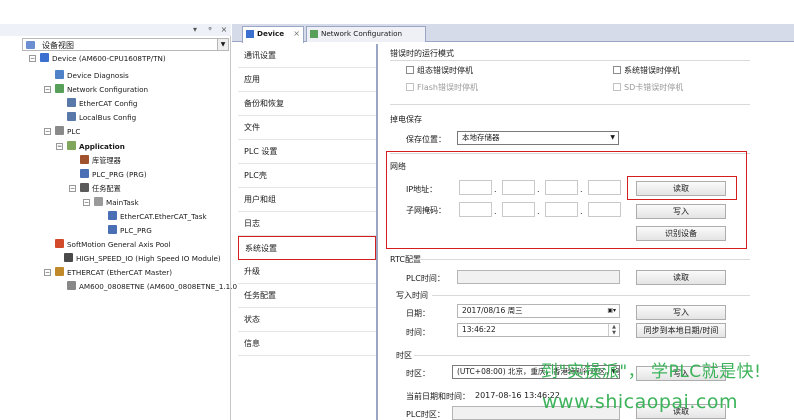 The width and height of the screenshot is (794, 420). What do you see at coordinates (195, 30) in the screenshot?
I see `dropdown-icon: ▾` at bounding box center [195, 30].